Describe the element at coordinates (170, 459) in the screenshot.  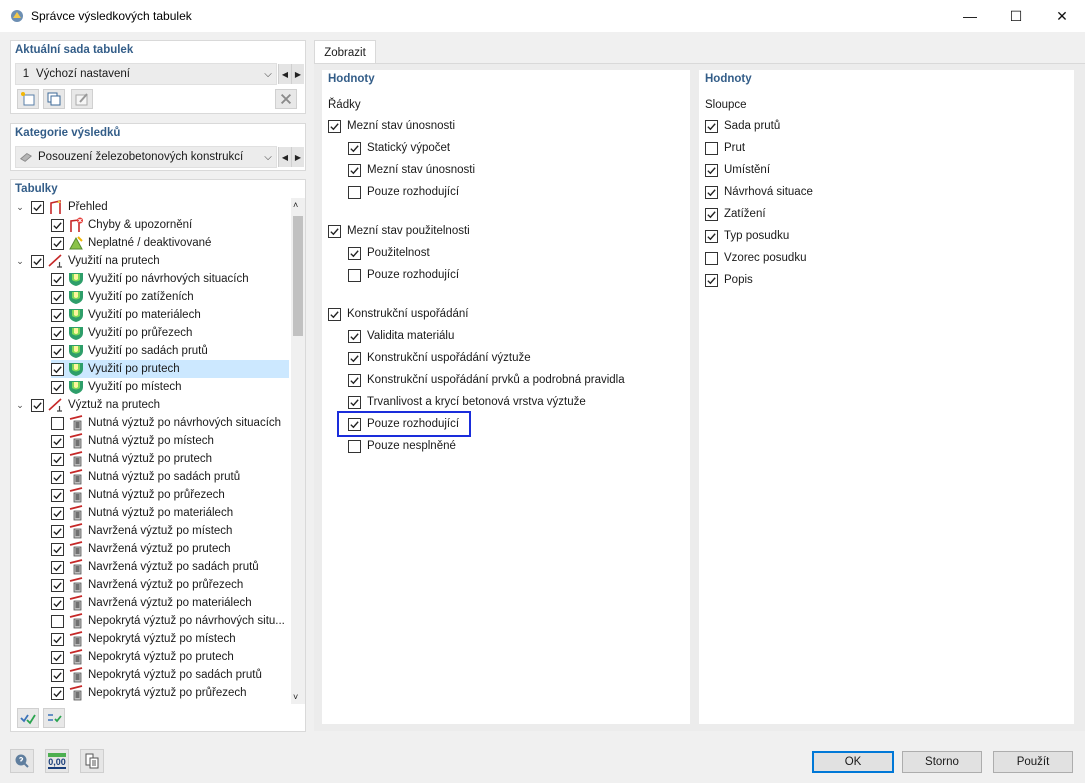
I see `tree-item: Nutná výztuž po prutech` at that location.